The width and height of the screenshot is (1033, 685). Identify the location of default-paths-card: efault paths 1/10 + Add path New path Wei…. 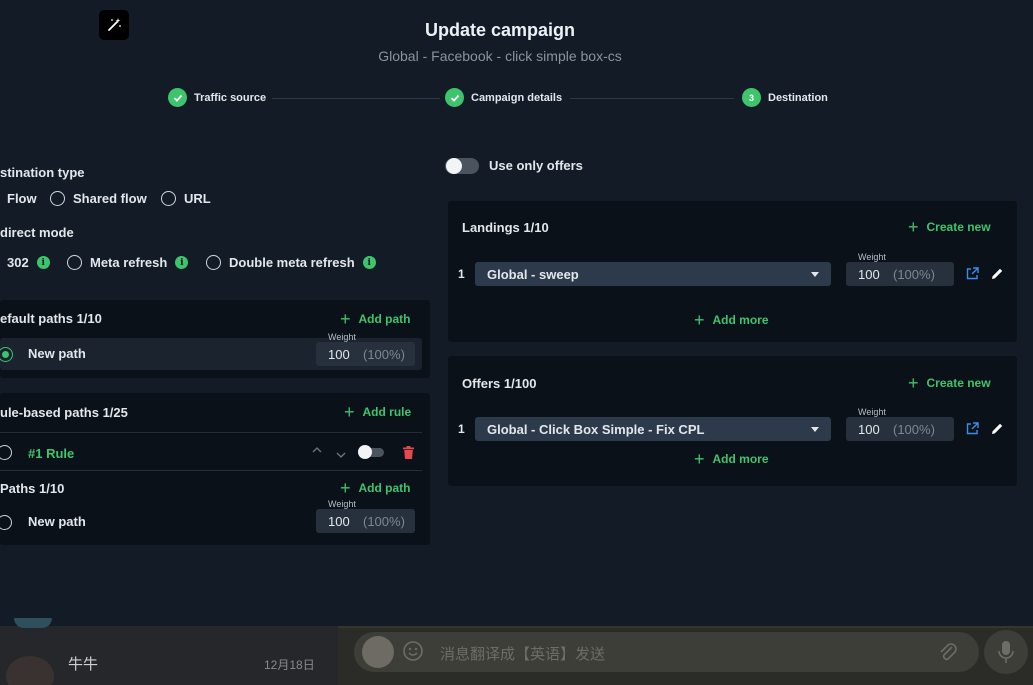
(215, 339).